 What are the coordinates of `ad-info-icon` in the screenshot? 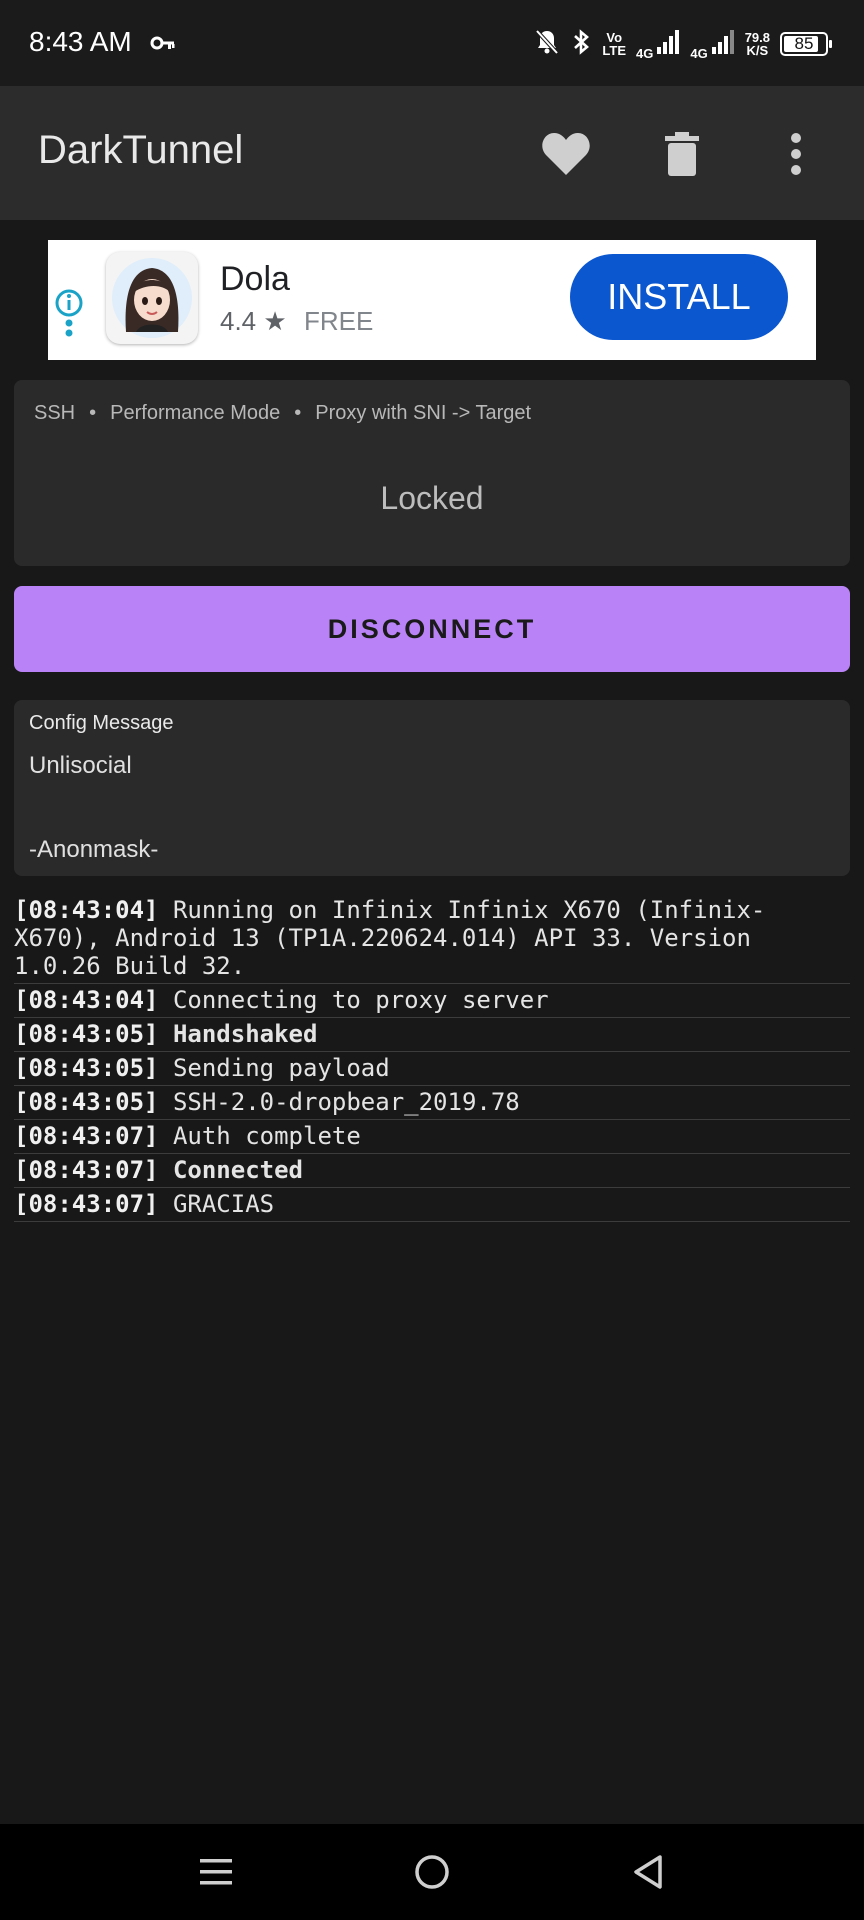 It's located at (69, 320).